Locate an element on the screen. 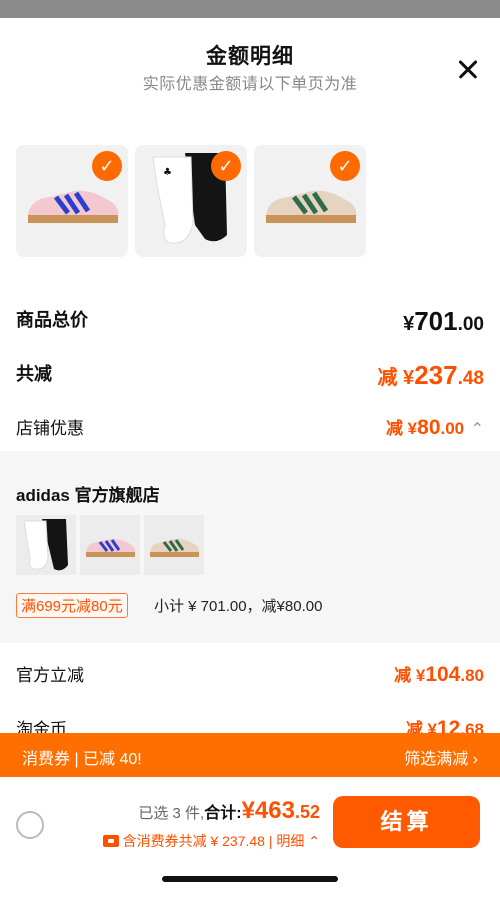  select-all-radio is located at coordinates (30, 825).